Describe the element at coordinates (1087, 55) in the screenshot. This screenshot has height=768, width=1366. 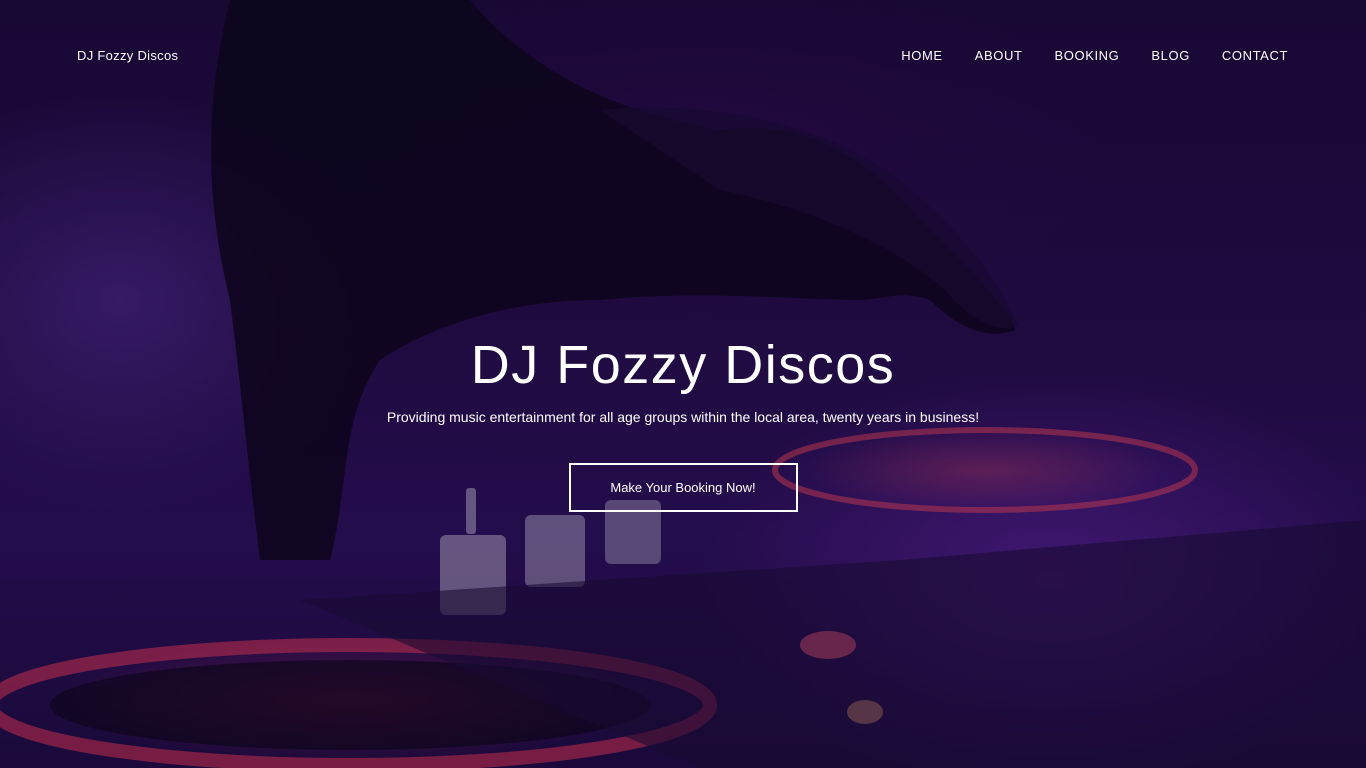
I see `nav-booking: BOOKING` at that location.